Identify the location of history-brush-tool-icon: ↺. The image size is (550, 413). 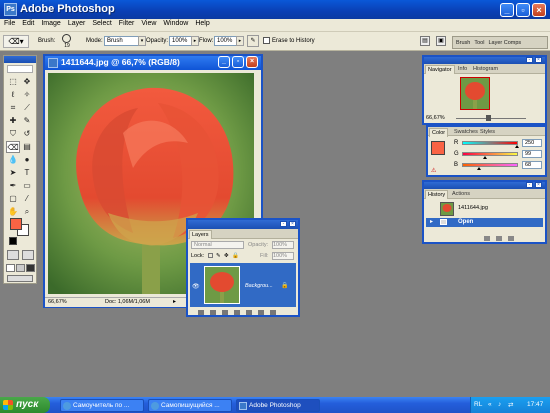
(27, 134).